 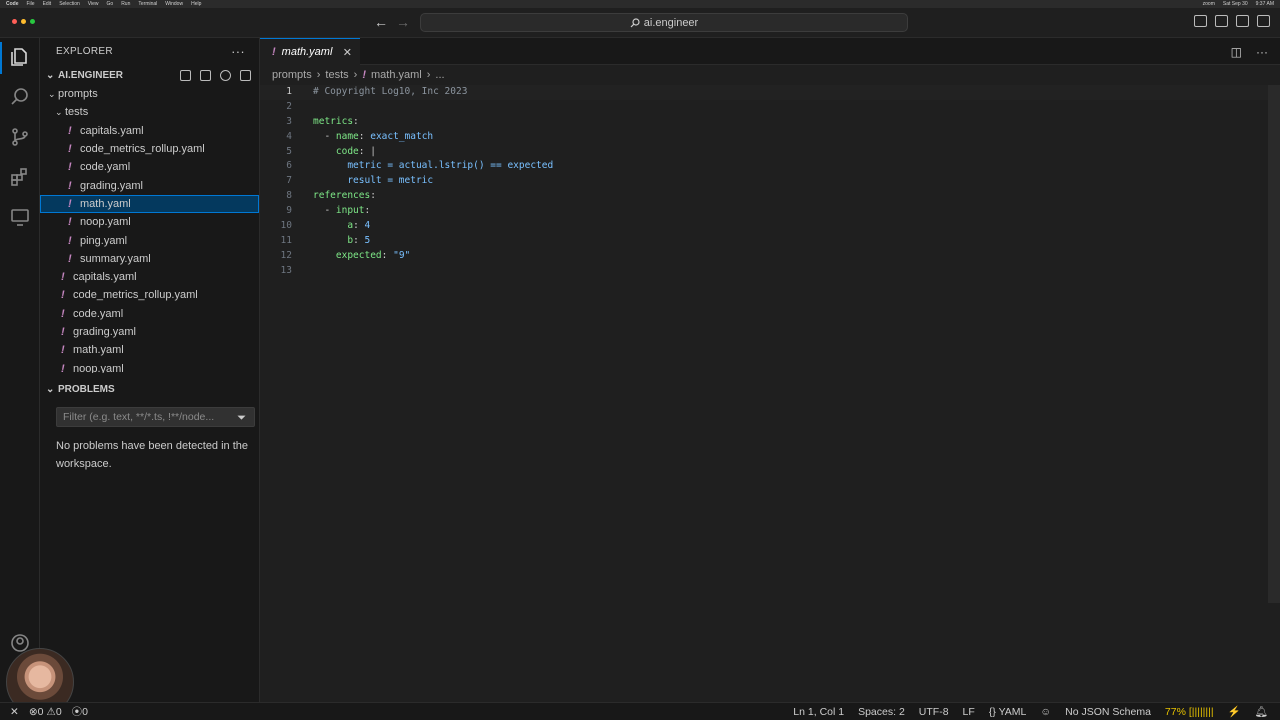 What do you see at coordinates (52, 93) in the screenshot?
I see `chevron-down-icon: ⌄` at bounding box center [52, 93].